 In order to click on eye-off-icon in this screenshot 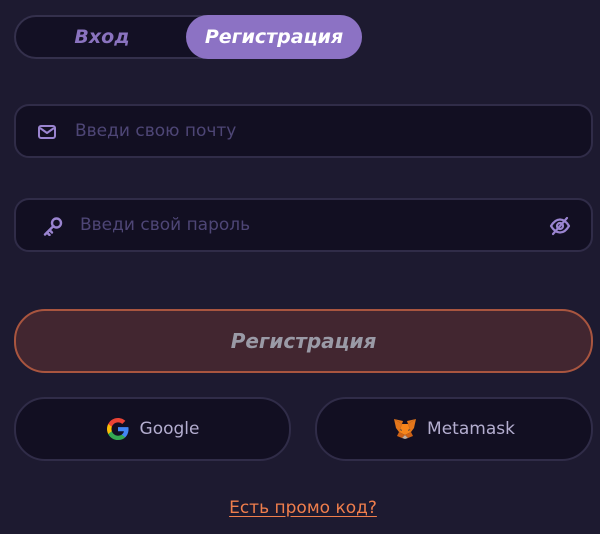, I will do `click(560, 226)`.